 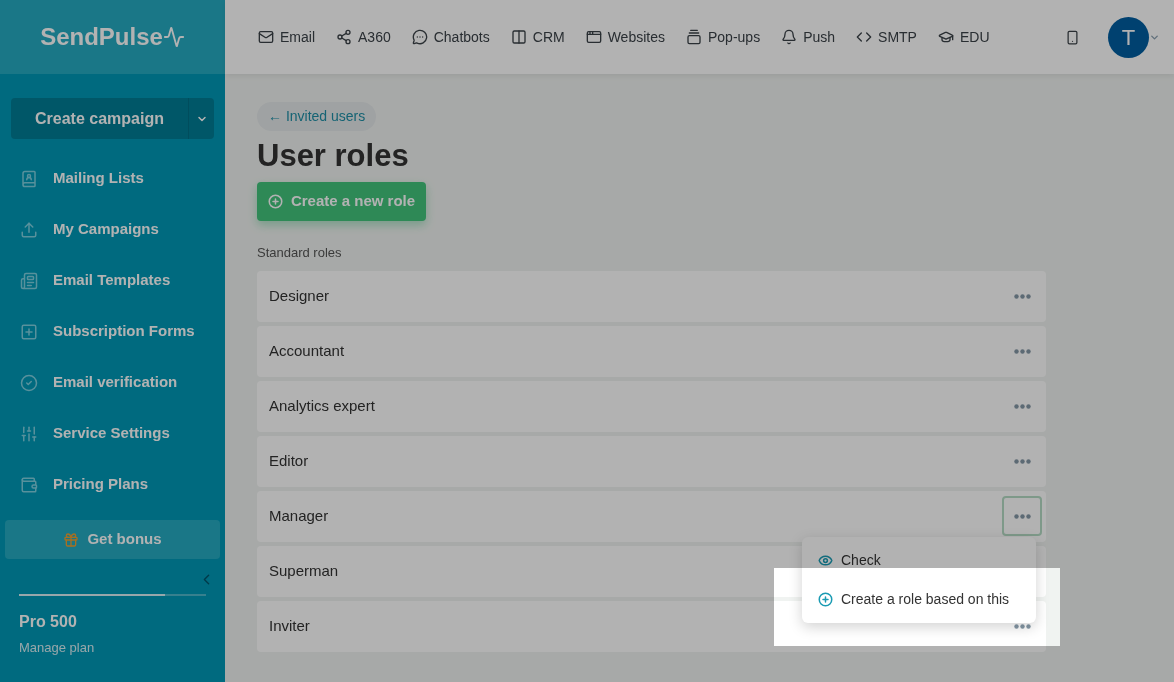 I want to click on avatar: T, so click(x=1128, y=37).